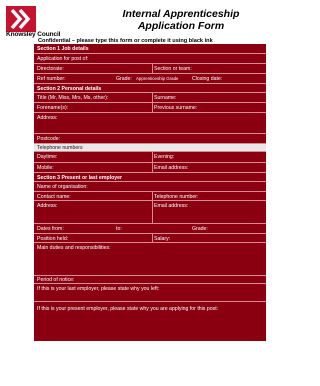 The height and width of the screenshot is (386, 320). What do you see at coordinates (150, 279) in the screenshot?
I see `period-of-notice-field: Period of notice:` at bounding box center [150, 279].